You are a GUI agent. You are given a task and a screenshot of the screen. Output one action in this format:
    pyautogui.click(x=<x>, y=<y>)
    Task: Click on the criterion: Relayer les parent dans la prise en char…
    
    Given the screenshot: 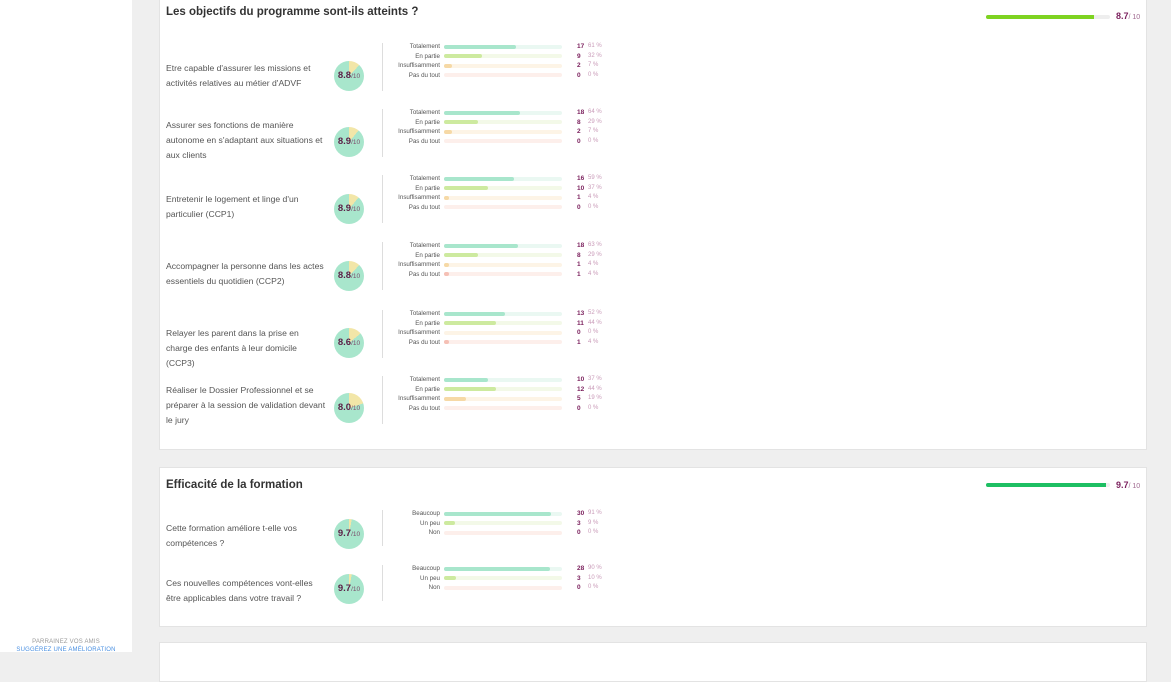 What is the action you would take?
    pyautogui.click(x=654, y=340)
    